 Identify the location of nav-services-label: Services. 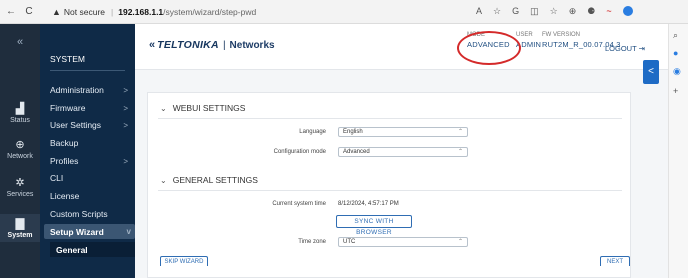
(20, 194).